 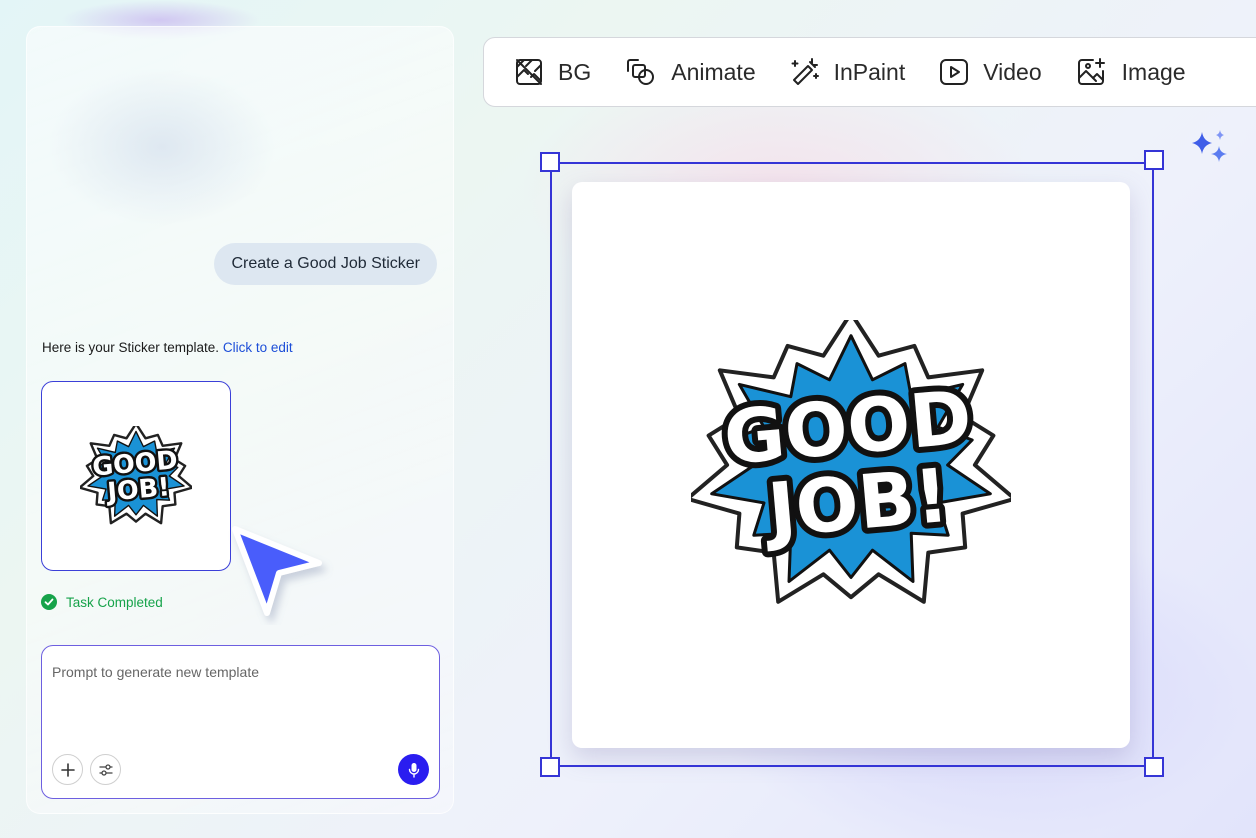 I want to click on video-tool-button: Video, so click(x=990, y=72).